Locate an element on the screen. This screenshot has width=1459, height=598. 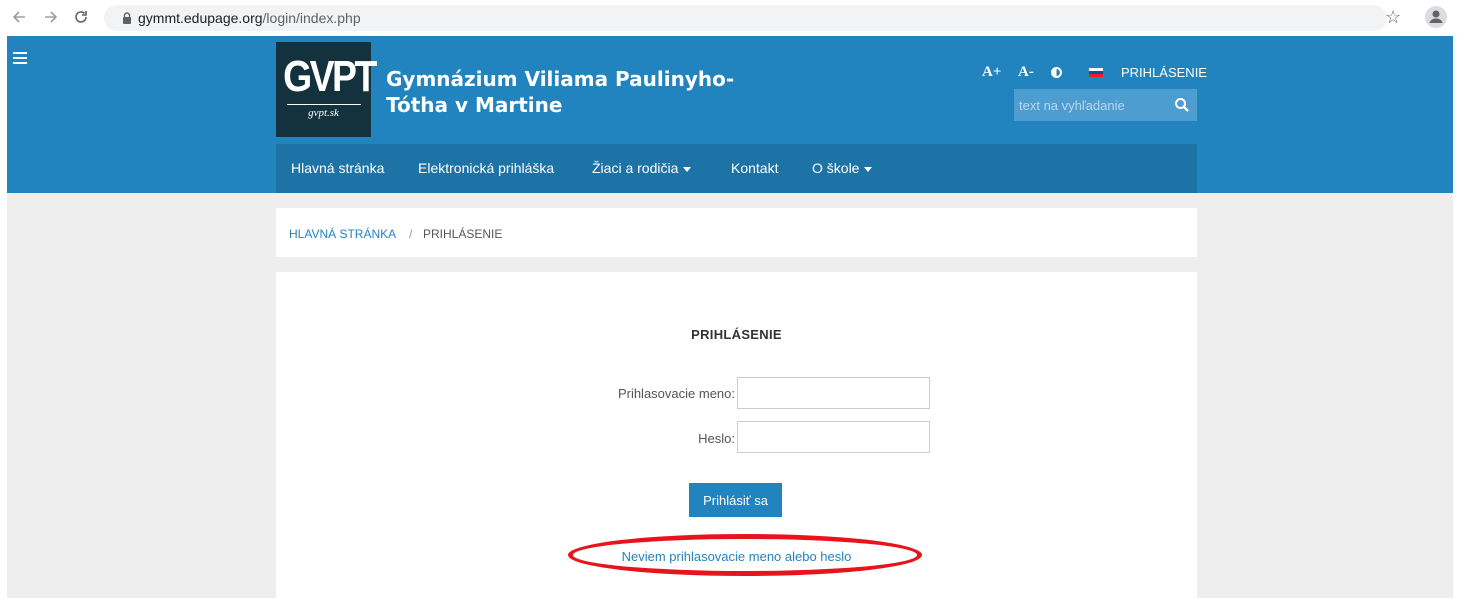
breadcrumb: HLAVNÁ STRÁNKA / PRIHLÁSENIE is located at coordinates (736, 232).